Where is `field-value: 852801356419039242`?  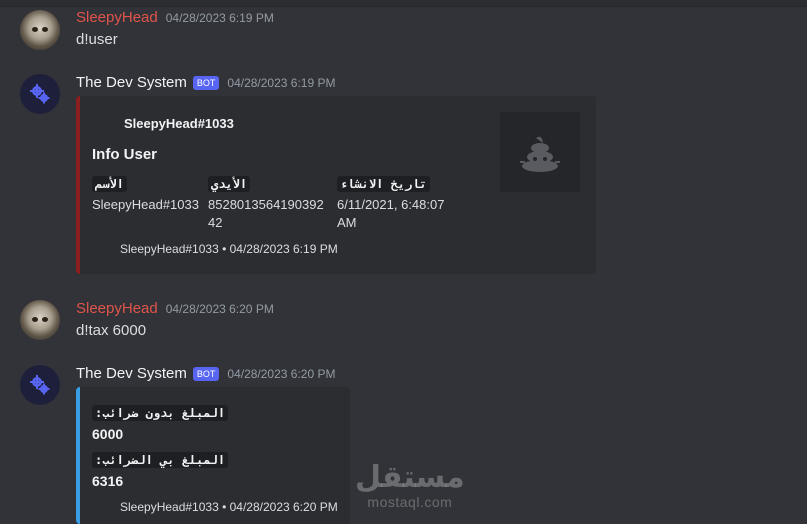
field-value: 852801356419039242 is located at coordinates (266, 213).